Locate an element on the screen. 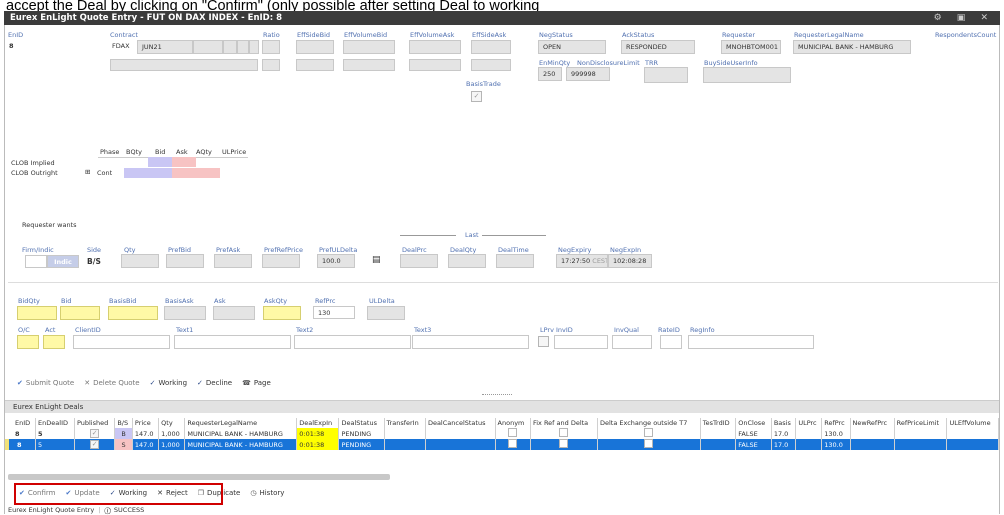 The image size is (1004, 515). basisask-input is located at coordinates (185, 313).